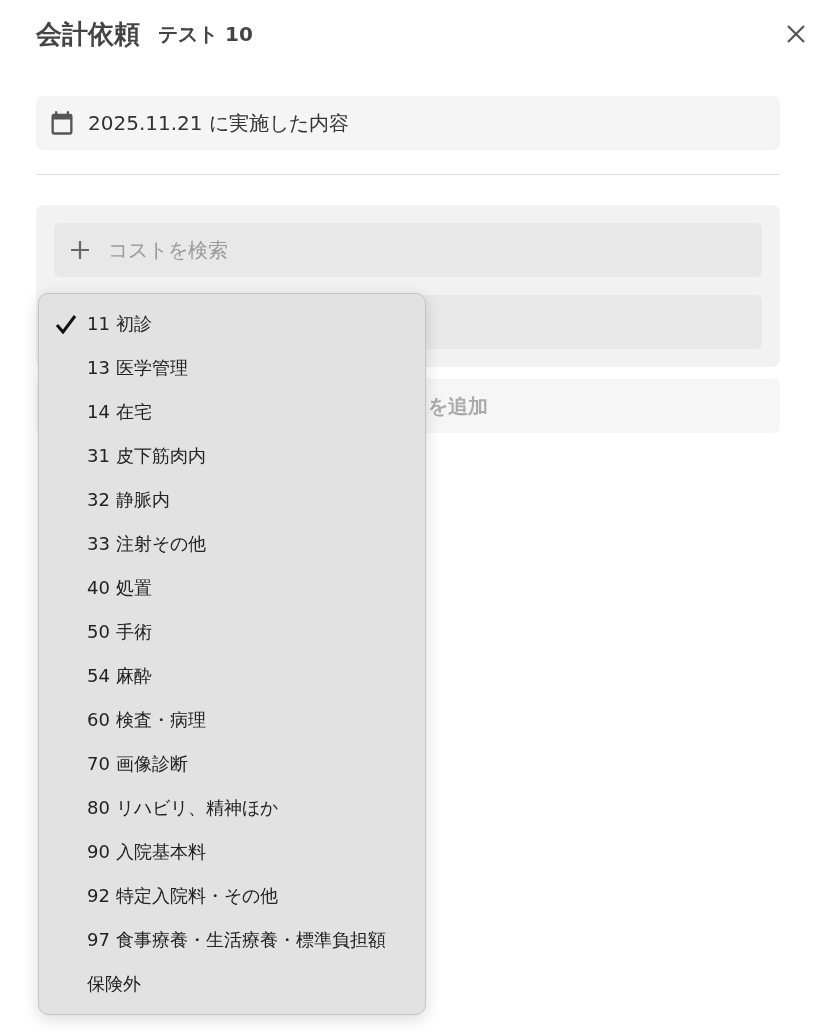 Image resolution: width=816 pixels, height=1032 pixels. Describe the element at coordinates (232, 896) in the screenshot. I see `menu-item: 92 特定入院料・その他` at that location.